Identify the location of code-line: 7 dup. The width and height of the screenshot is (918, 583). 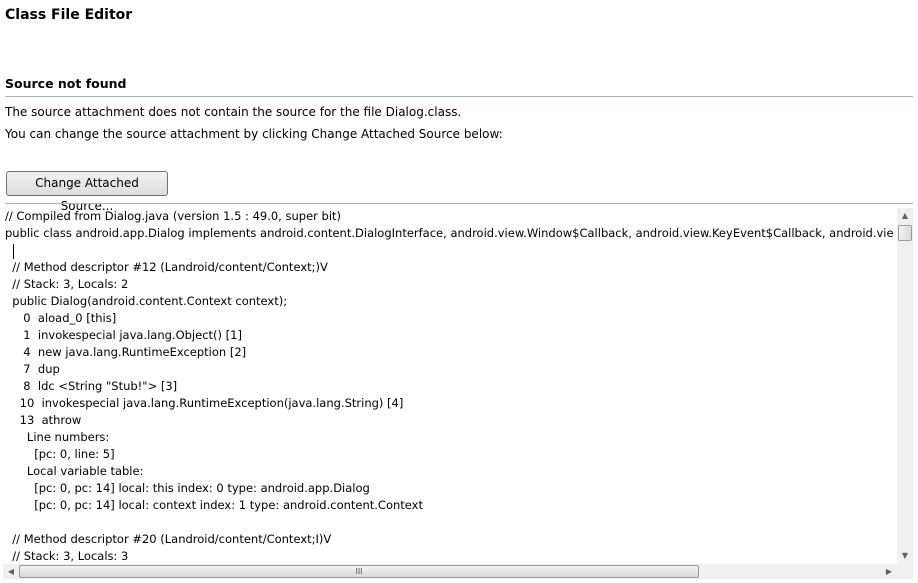
(32, 369).